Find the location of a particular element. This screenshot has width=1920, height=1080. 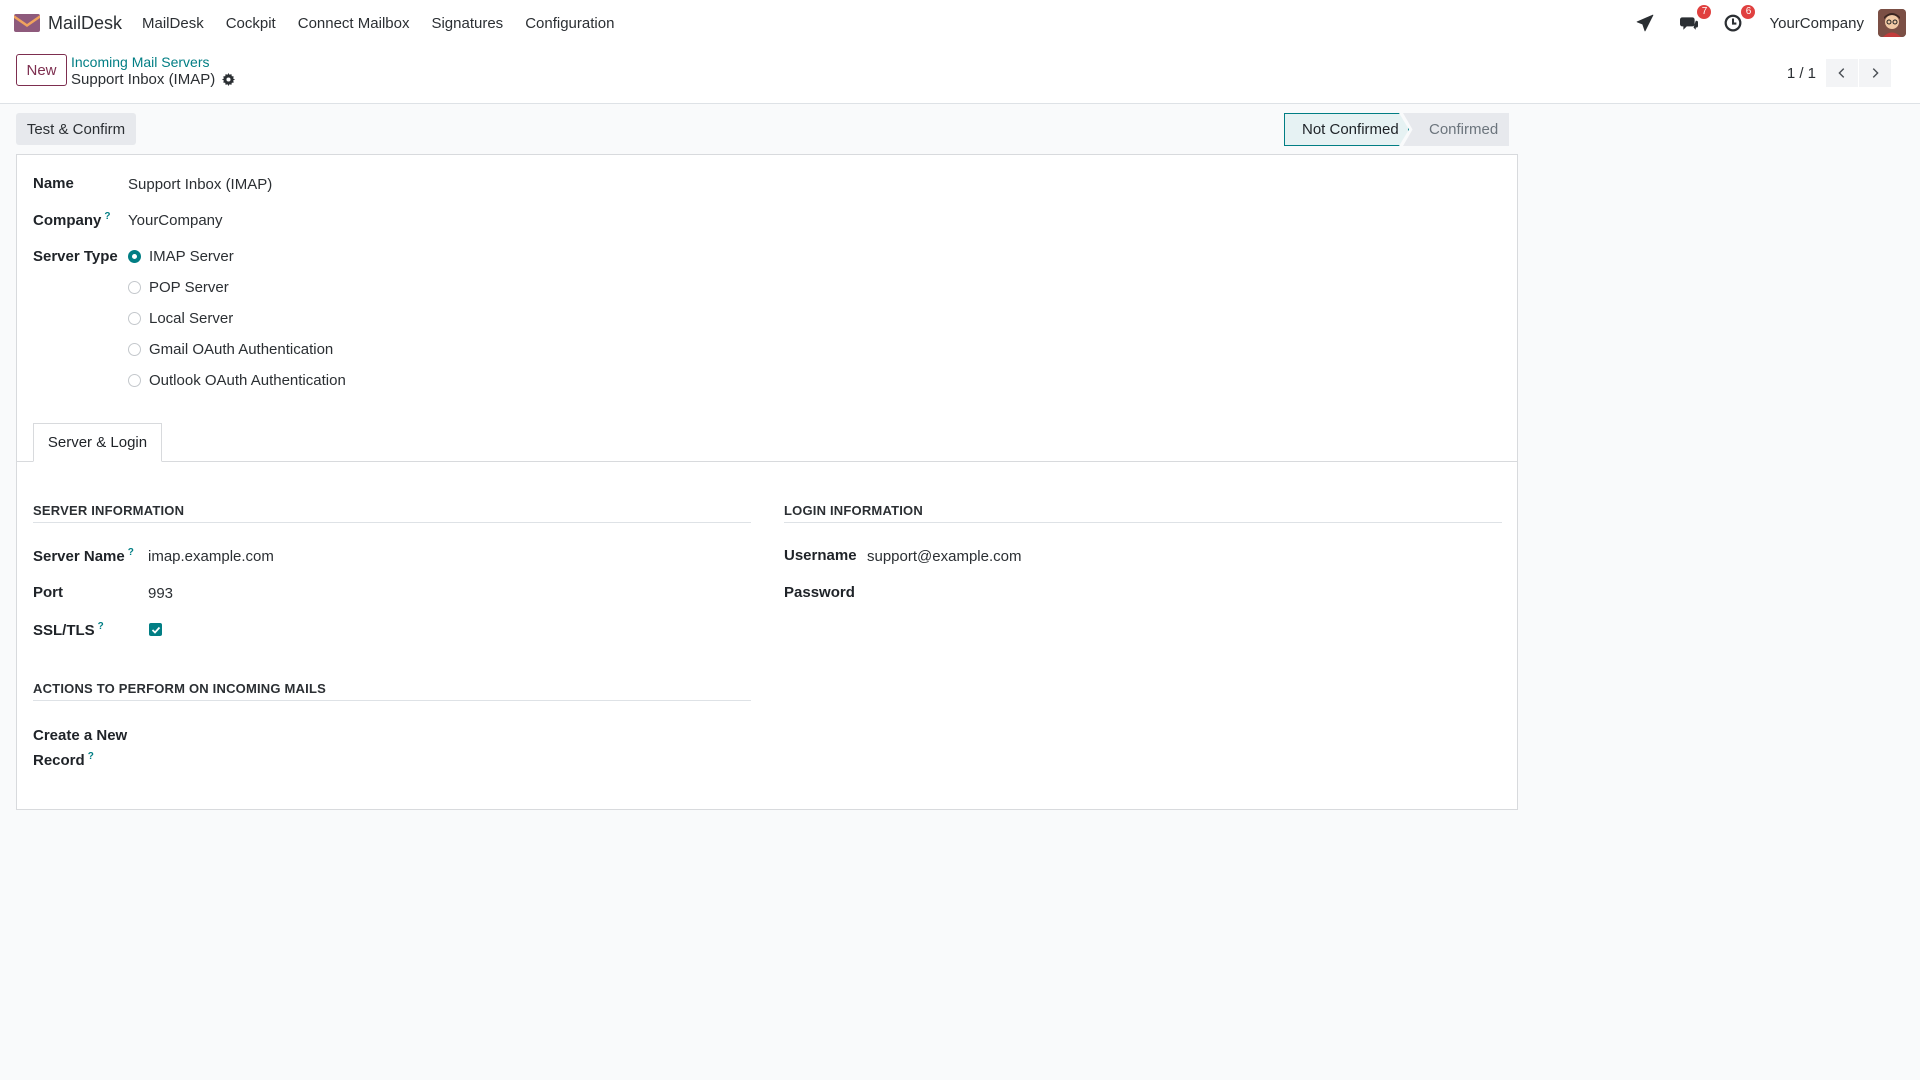

menu-configuration: Configuration is located at coordinates (569, 23).